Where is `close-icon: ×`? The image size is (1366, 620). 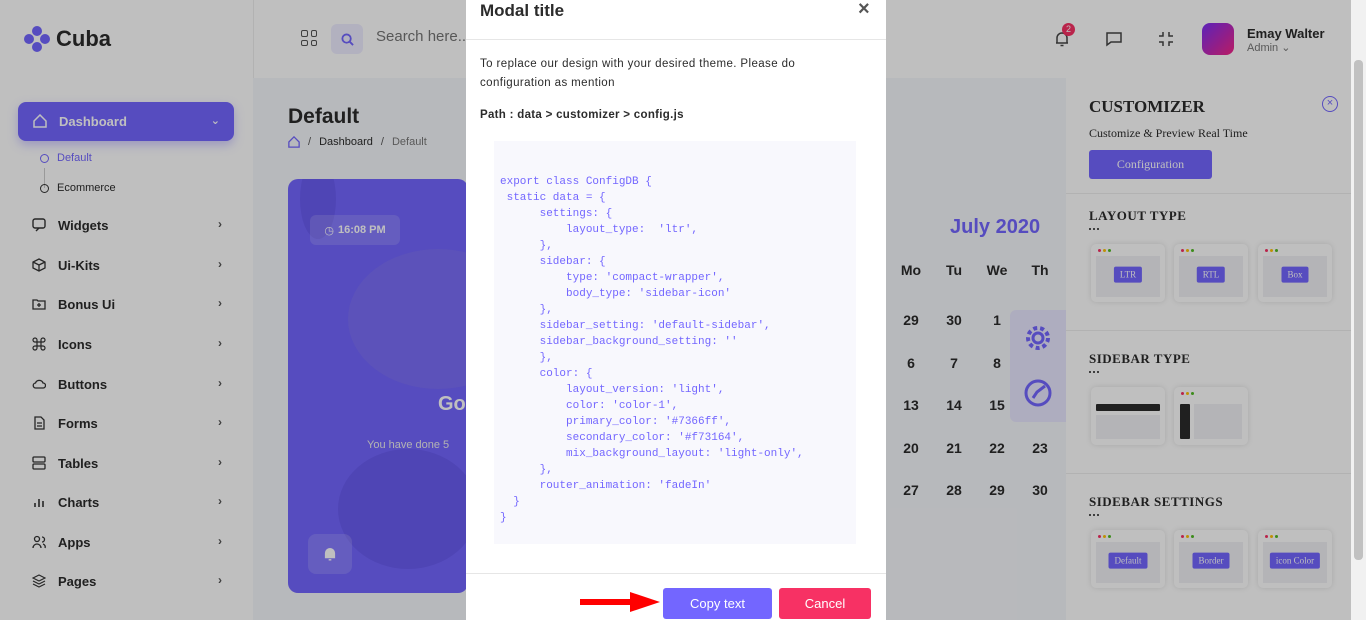 close-icon: × is located at coordinates (864, 10).